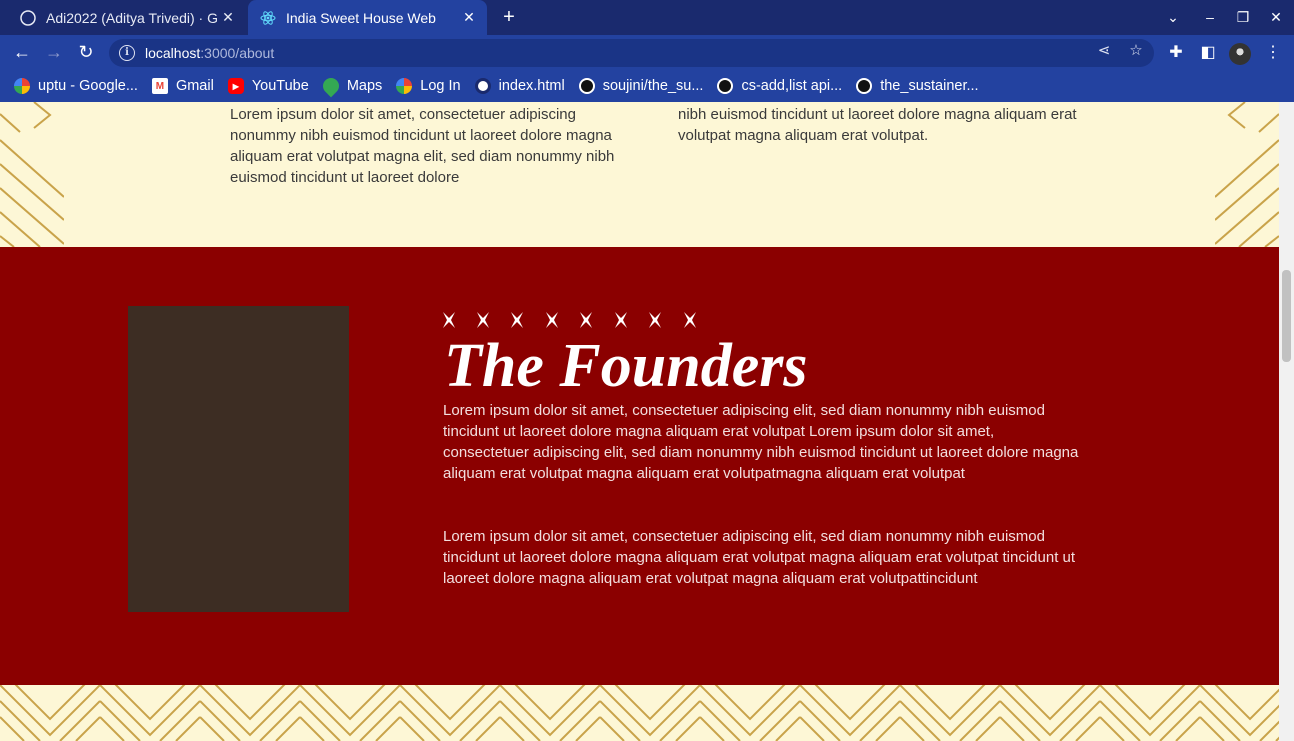  What do you see at coordinates (235, 86) in the screenshot?
I see `youtube-icon: ▶` at bounding box center [235, 86].